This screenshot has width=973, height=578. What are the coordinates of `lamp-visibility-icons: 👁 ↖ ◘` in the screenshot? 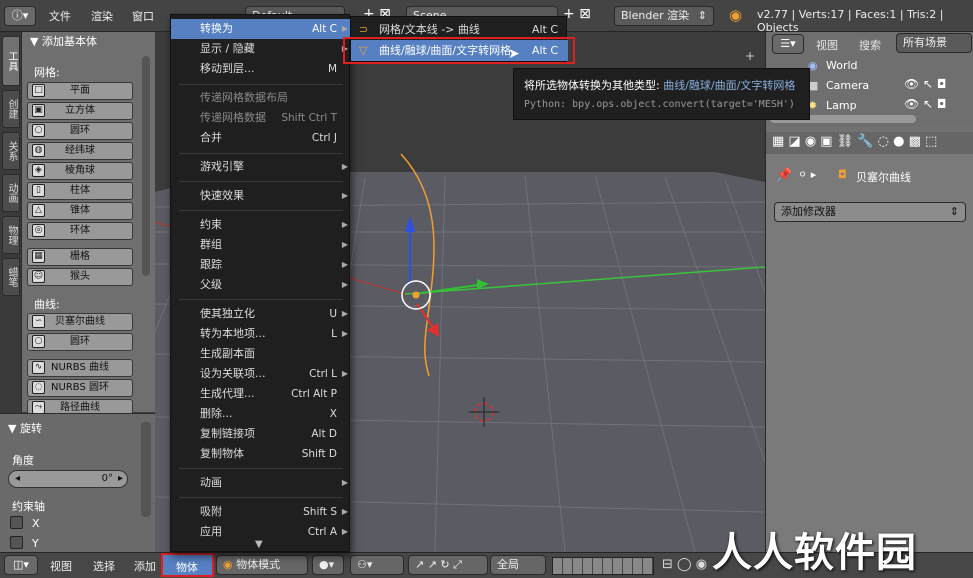 It's located at (925, 104).